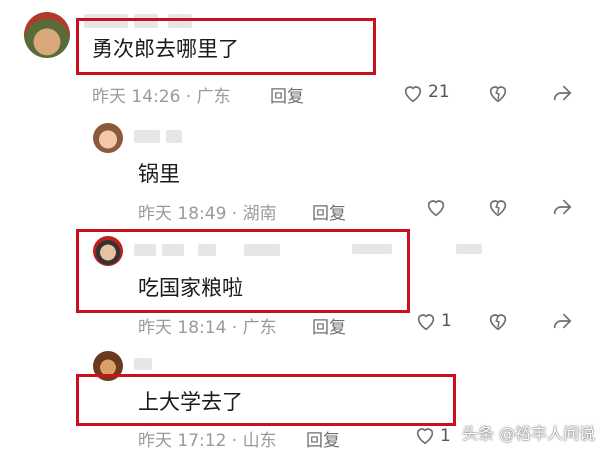  What do you see at coordinates (207, 441) in the screenshot?
I see `comment-meta: 昨天 17:12 · 山东` at bounding box center [207, 441].